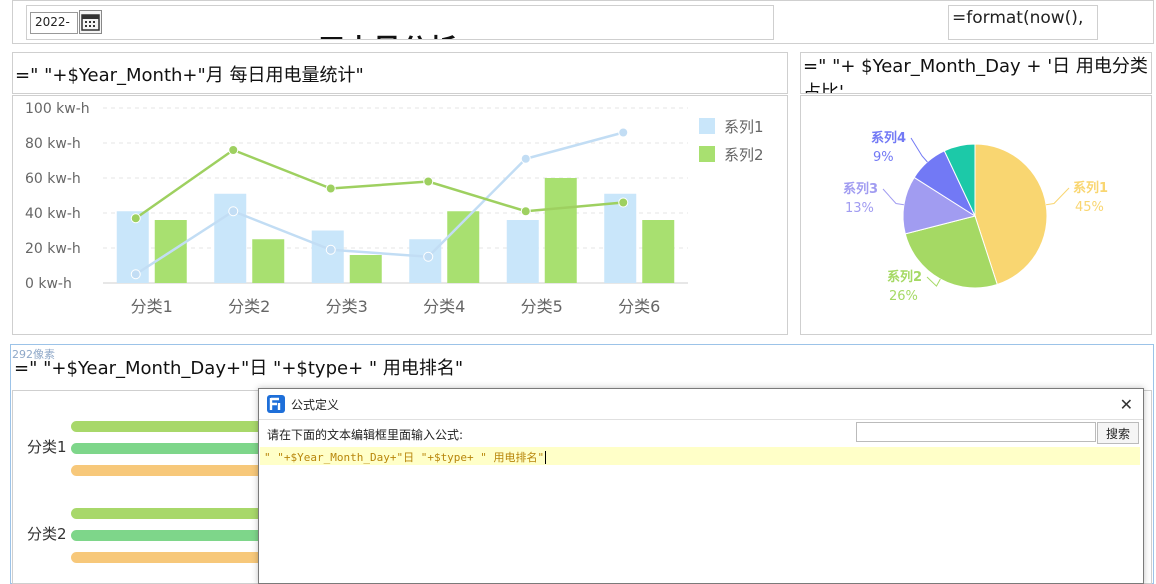 Image resolution: width=1156 pixels, height=584 pixels. I want to click on x-tick-label: 分类1, so click(152, 306).